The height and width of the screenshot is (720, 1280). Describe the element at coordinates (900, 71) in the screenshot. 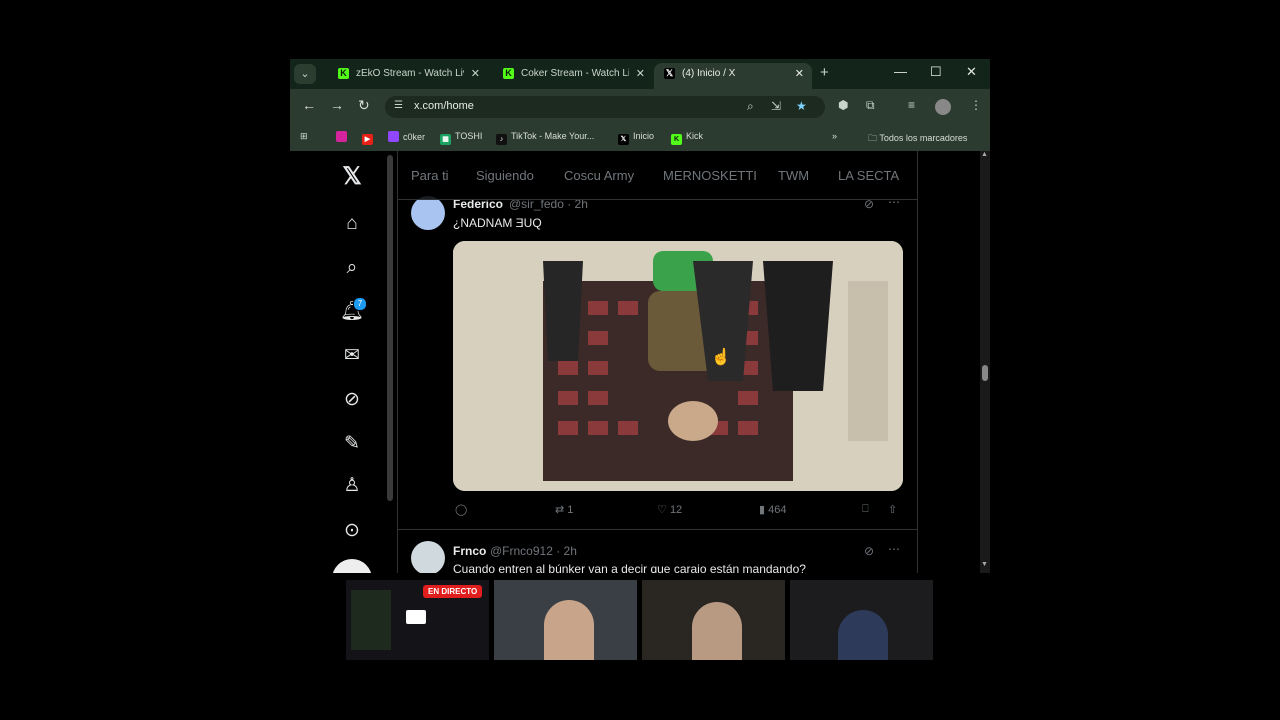

I see `minimize-button: —` at that location.